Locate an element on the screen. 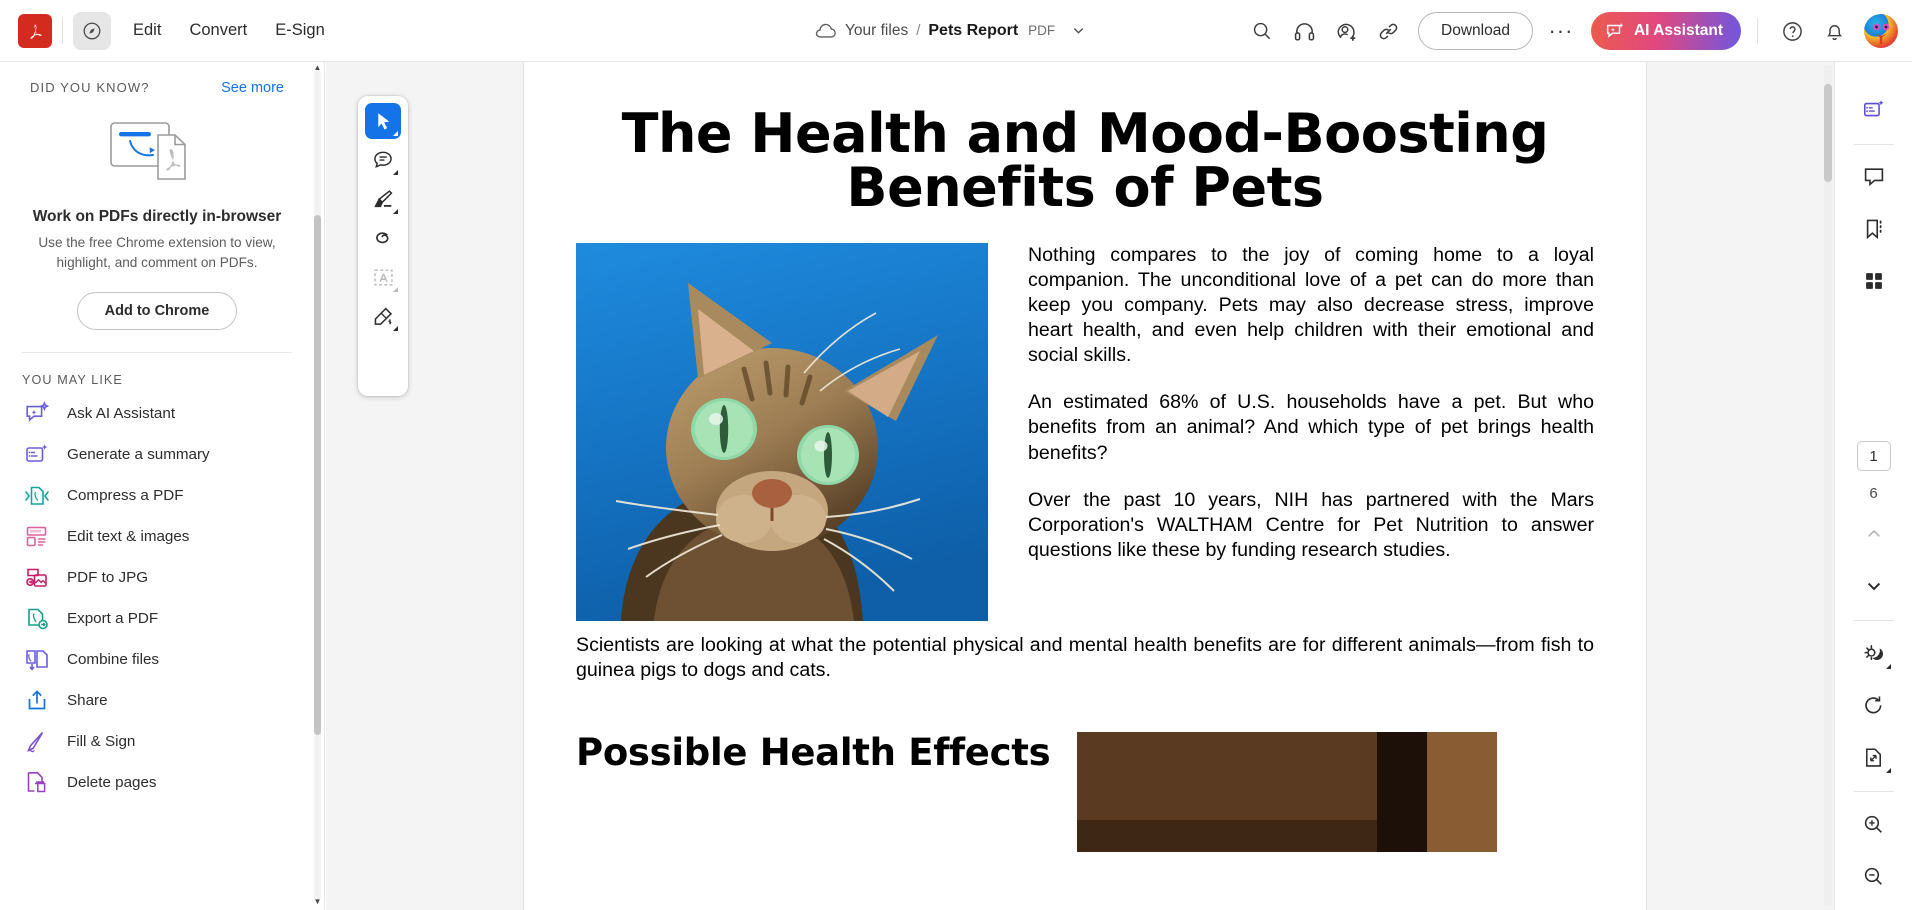 The height and width of the screenshot is (910, 1912). ai-assistant-label: AI Assistant is located at coordinates (1678, 30).